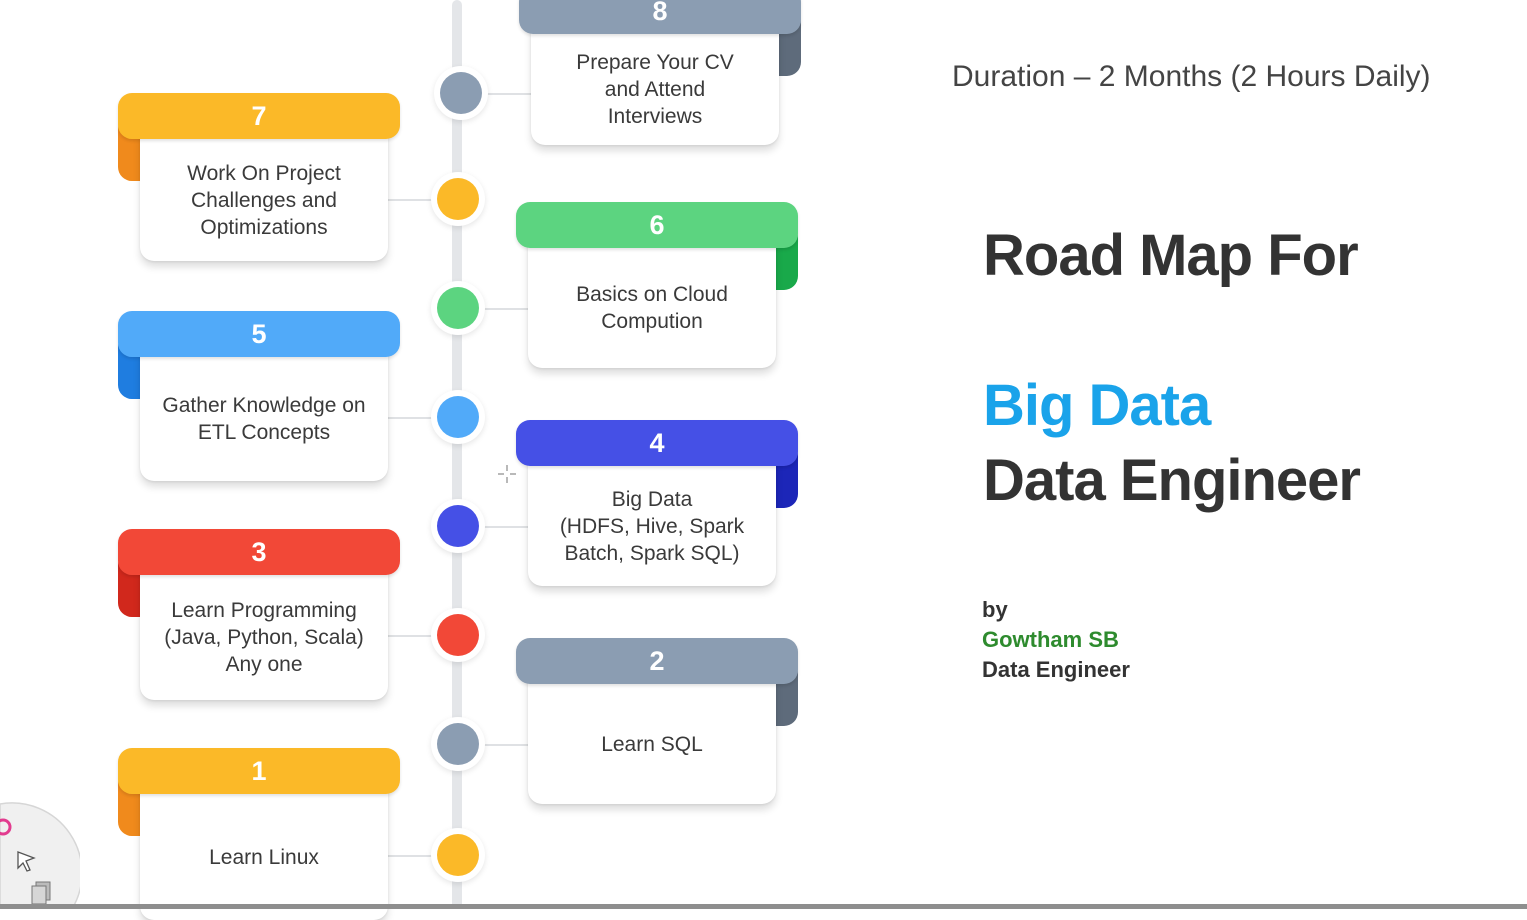 Image resolution: width=1527 pixels, height=920 pixels. I want to click on step-1-number-tab: 1, so click(259, 771).